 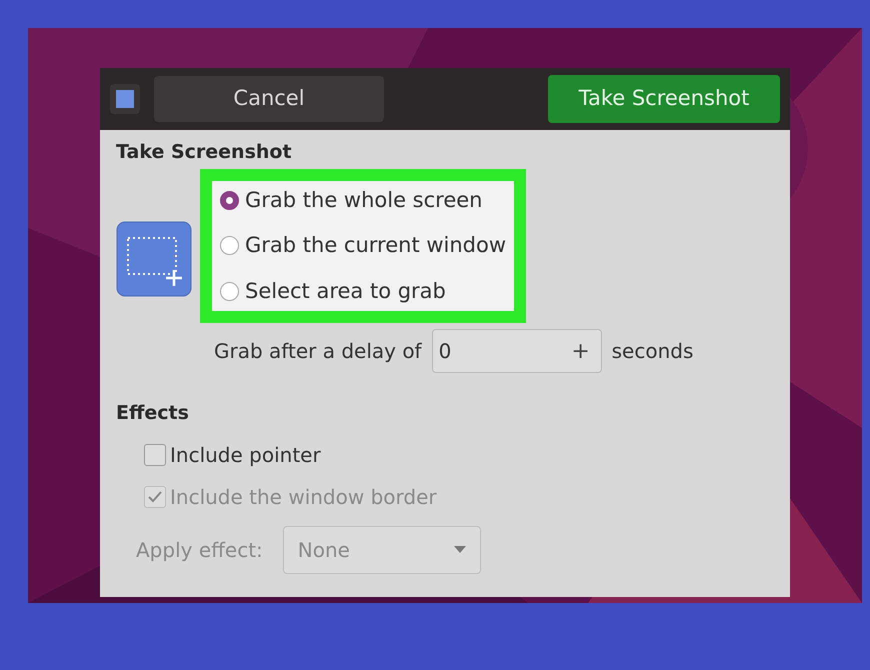 I want to click on screenshot-icon, so click(x=125, y=99).